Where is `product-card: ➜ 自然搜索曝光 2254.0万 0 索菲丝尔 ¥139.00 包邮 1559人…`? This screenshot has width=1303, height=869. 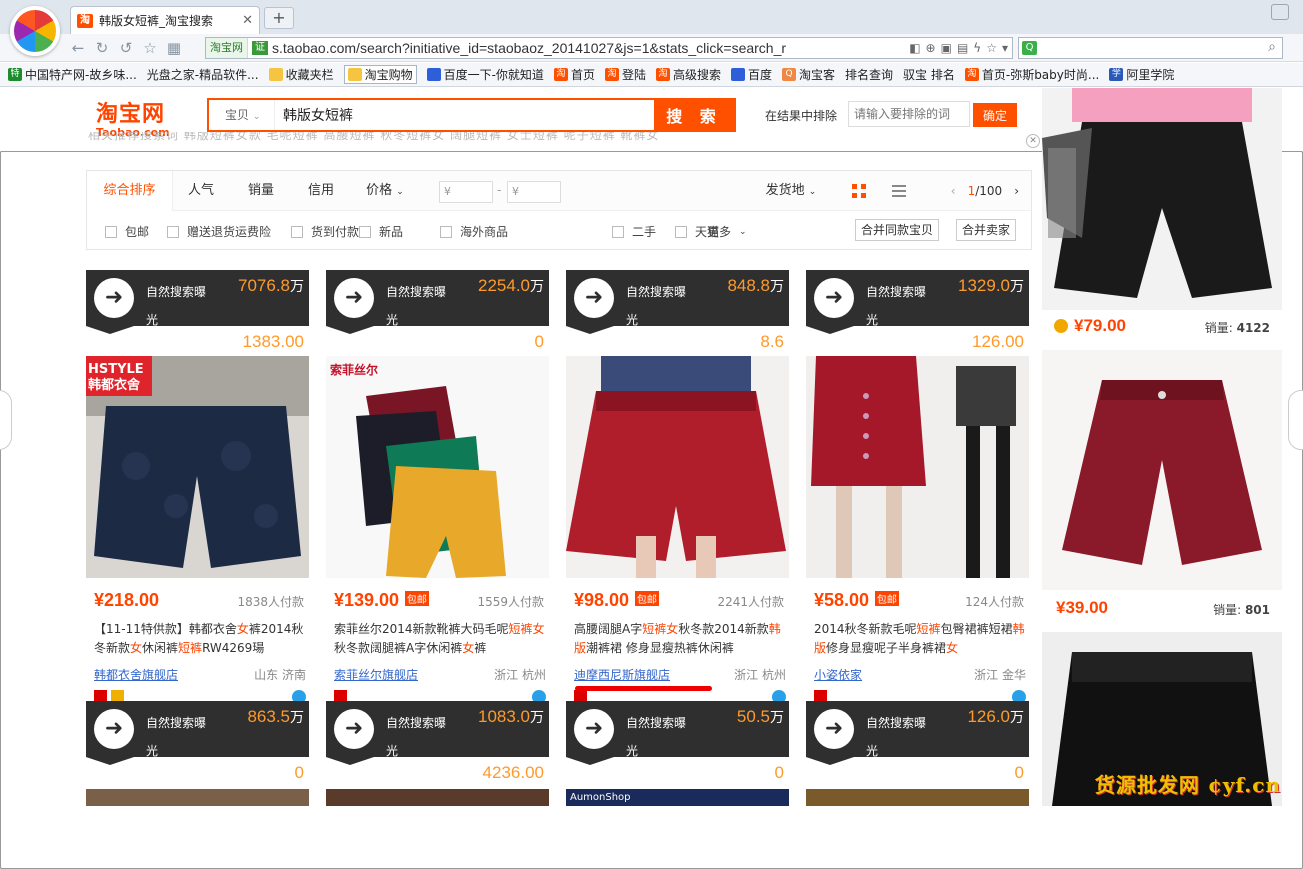
product-card: ➜ 自然搜索曝光 2254.0万 0 索菲丝尔 ¥139.00 包邮 1559人… is located at coordinates (437, 490).